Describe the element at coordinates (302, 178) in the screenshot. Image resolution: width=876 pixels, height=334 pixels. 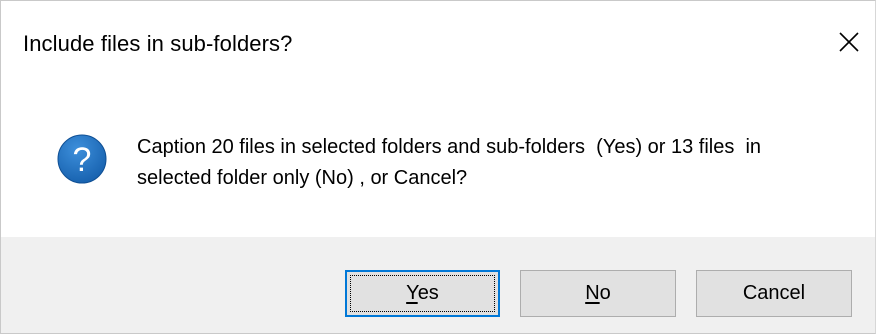
I see `message-line-2: selected folder only (No) , or Cancel?` at that location.